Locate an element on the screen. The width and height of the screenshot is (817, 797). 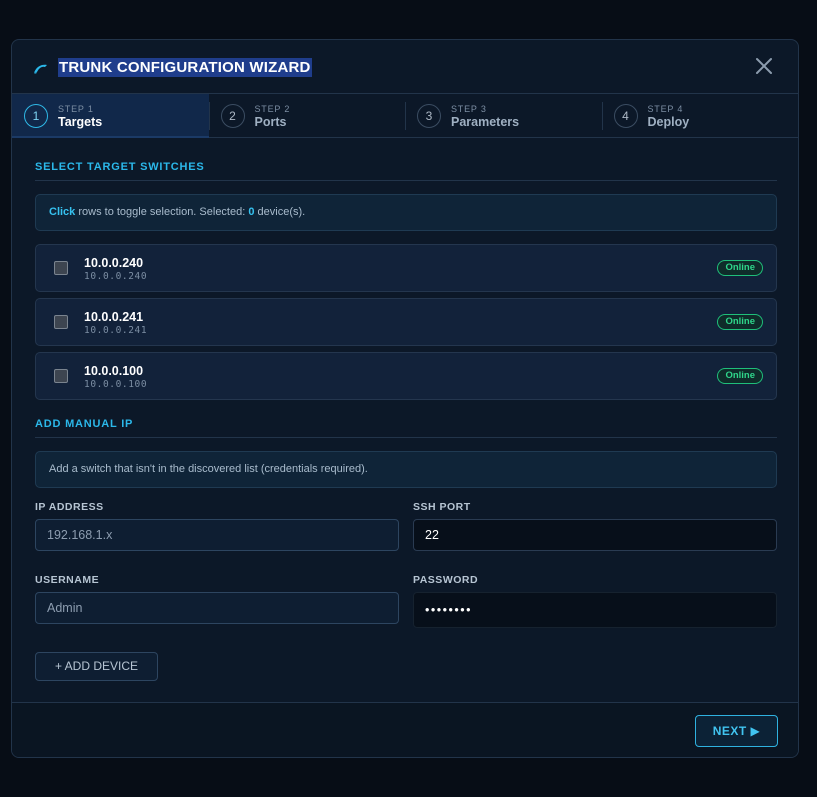
device-name: 10.0.0.100 is located at coordinates (114, 371).